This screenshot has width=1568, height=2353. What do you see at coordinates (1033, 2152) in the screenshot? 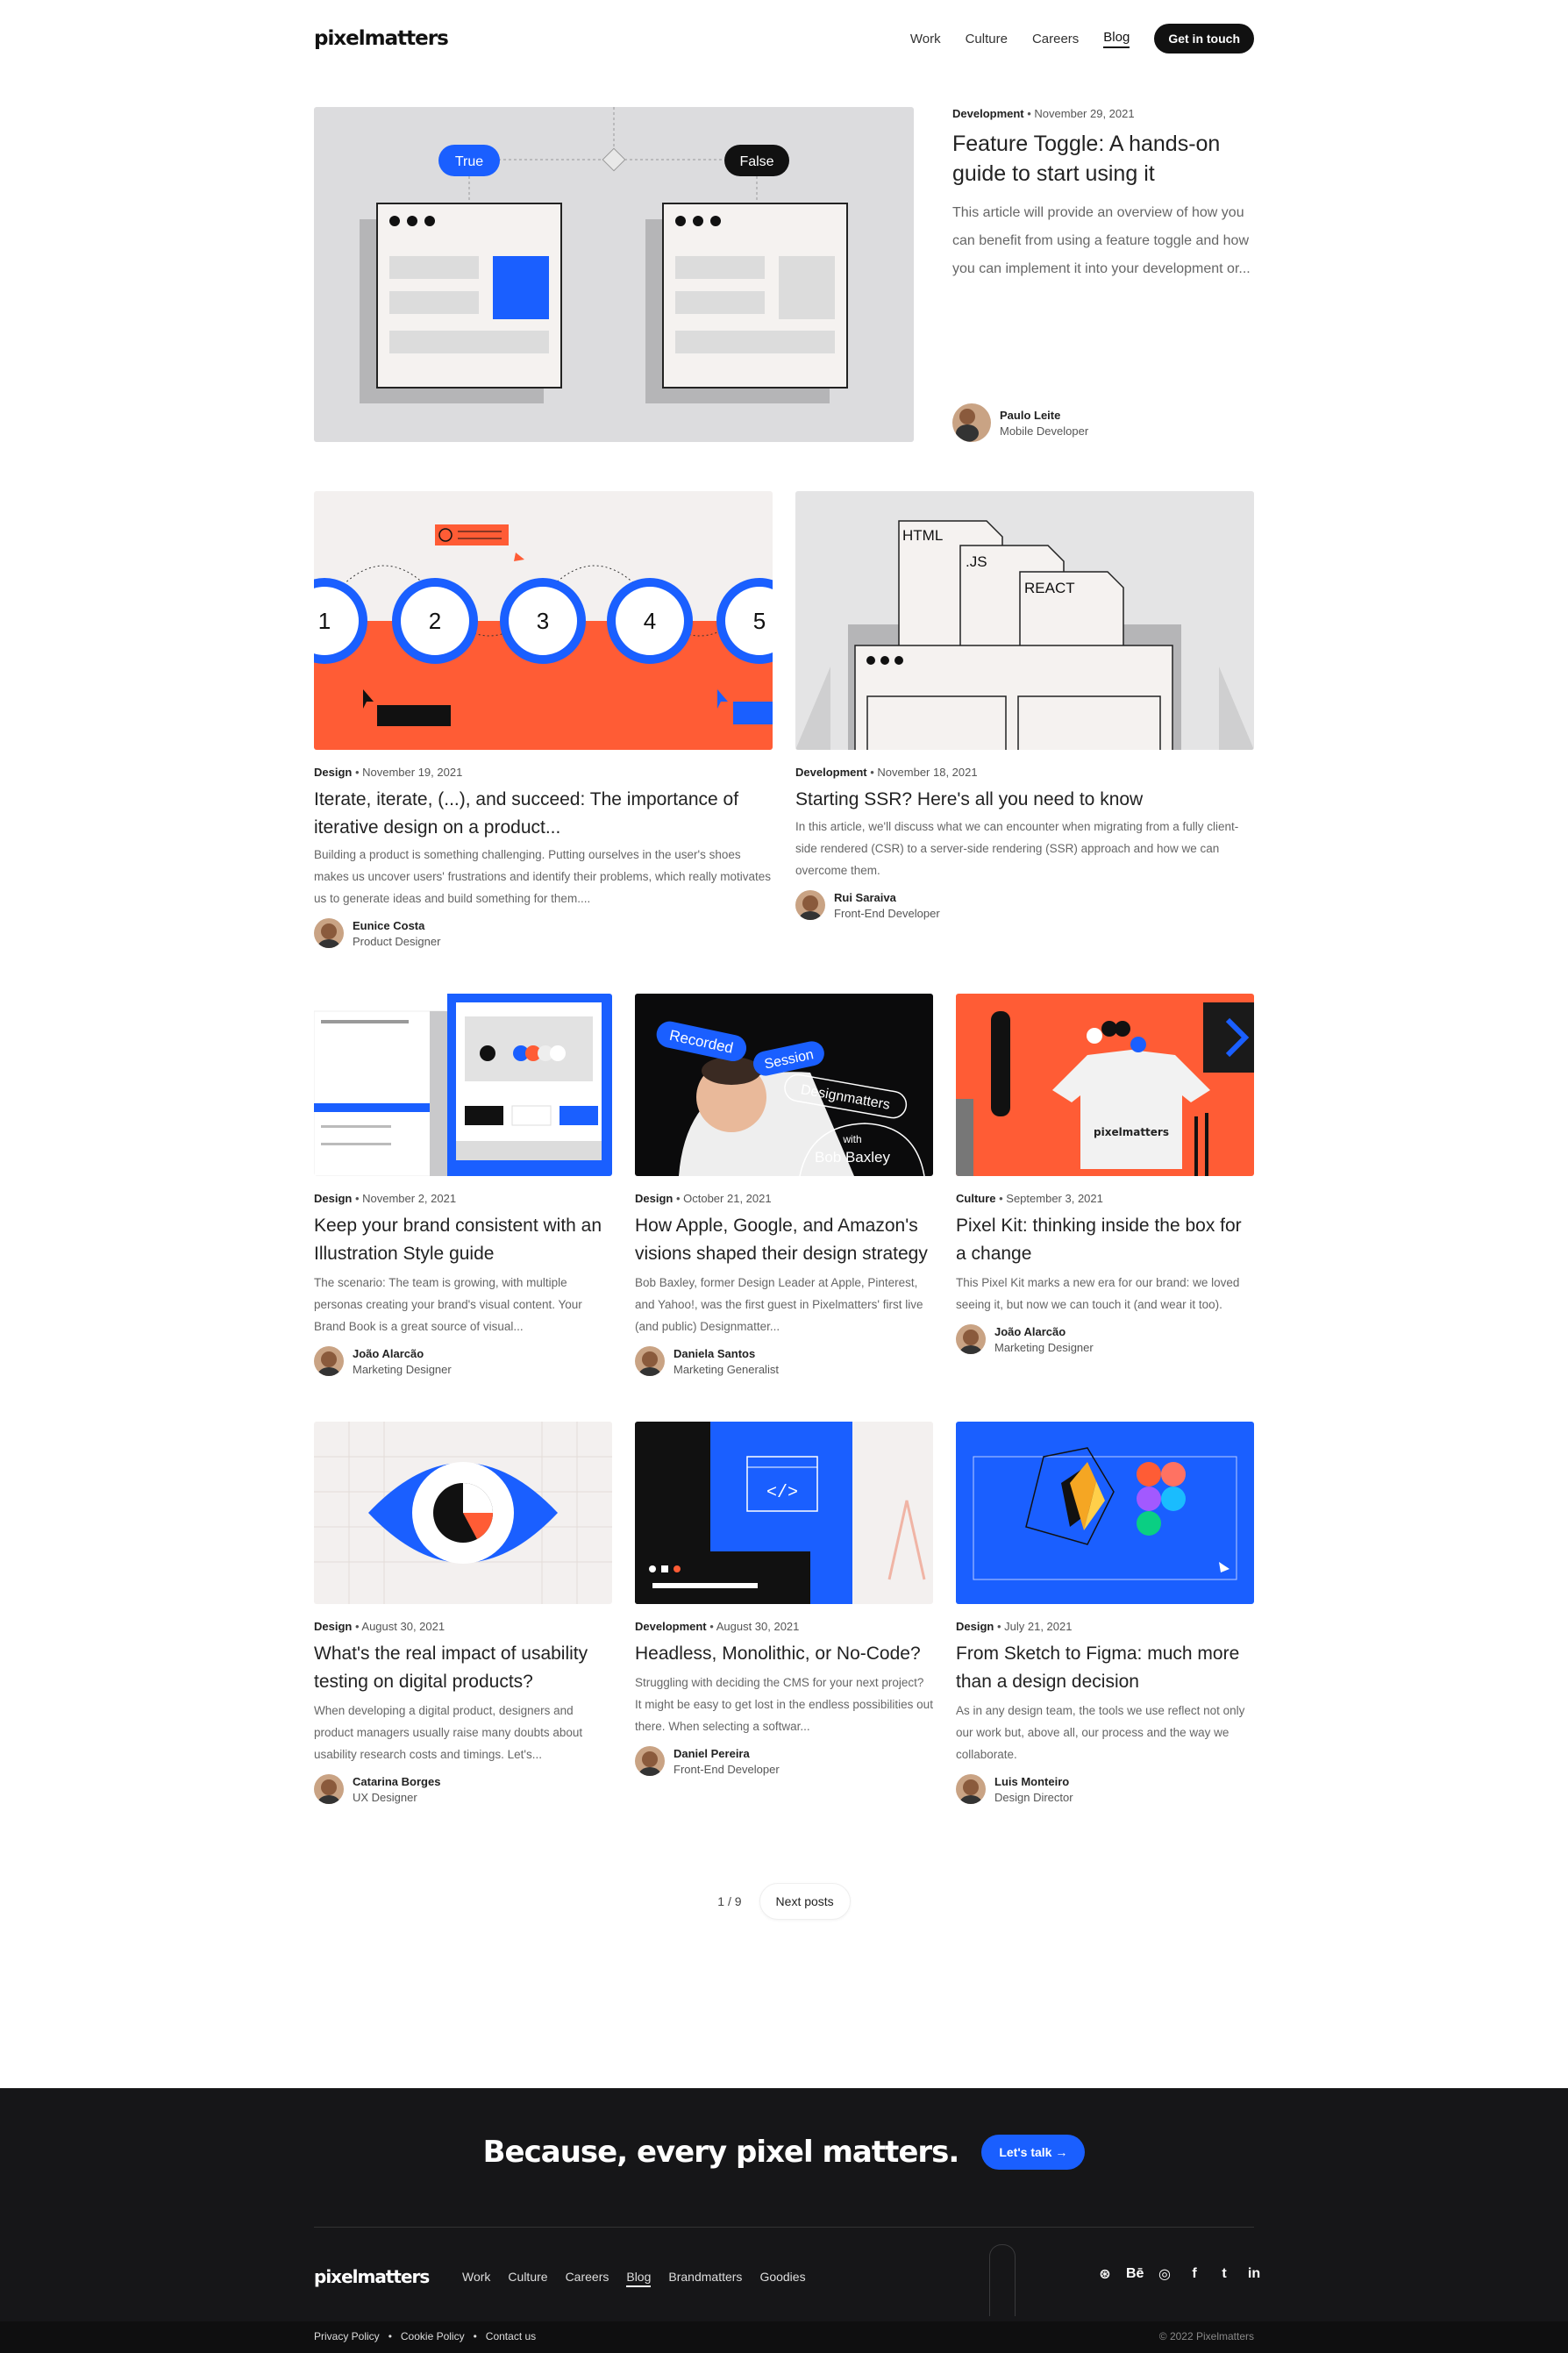
I see `lets-talk-button: Let's talk →` at bounding box center [1033, 2152].